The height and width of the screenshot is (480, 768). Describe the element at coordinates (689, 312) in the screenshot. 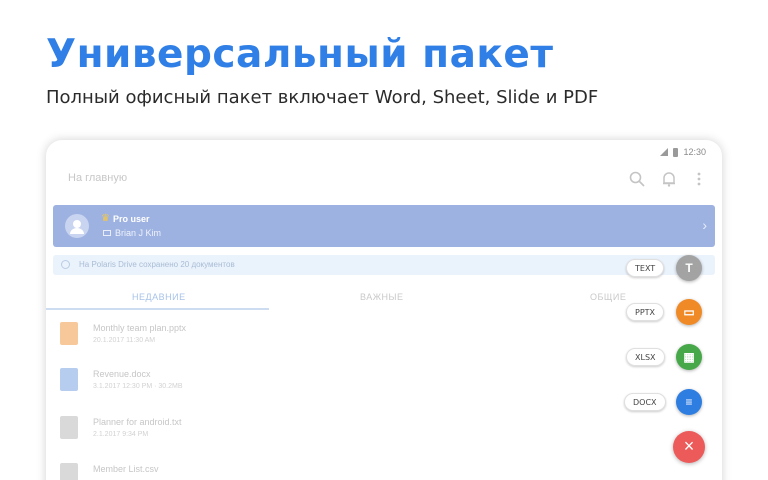

I see `slides-icon: ▭` at that location.